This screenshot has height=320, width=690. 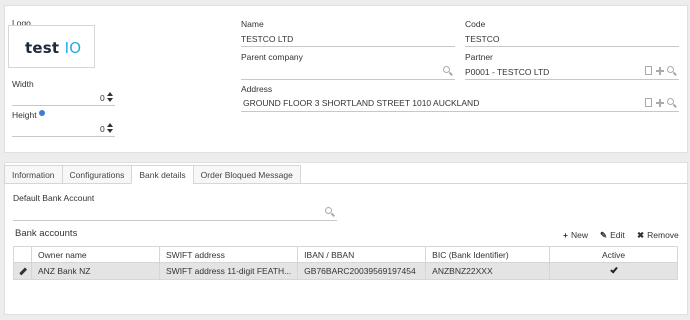 What do you see at coordinates (24, 115) in the screenshot?
I see `height-label: Height` at bounding box center [24, 115].